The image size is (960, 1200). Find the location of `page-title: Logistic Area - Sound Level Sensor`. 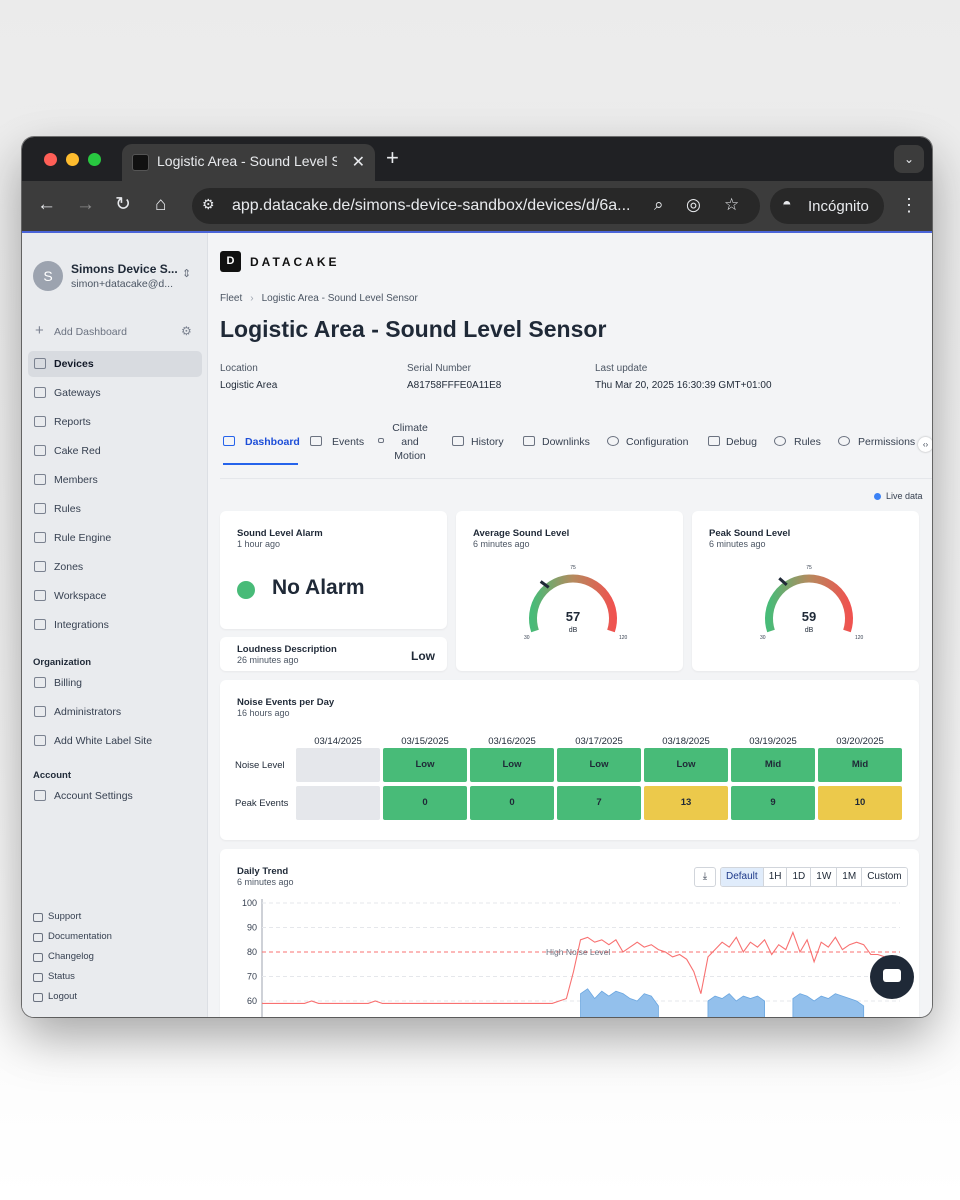

page-title: Logistic Area - Sound Level Sensor is located at coordinates (413, 329).